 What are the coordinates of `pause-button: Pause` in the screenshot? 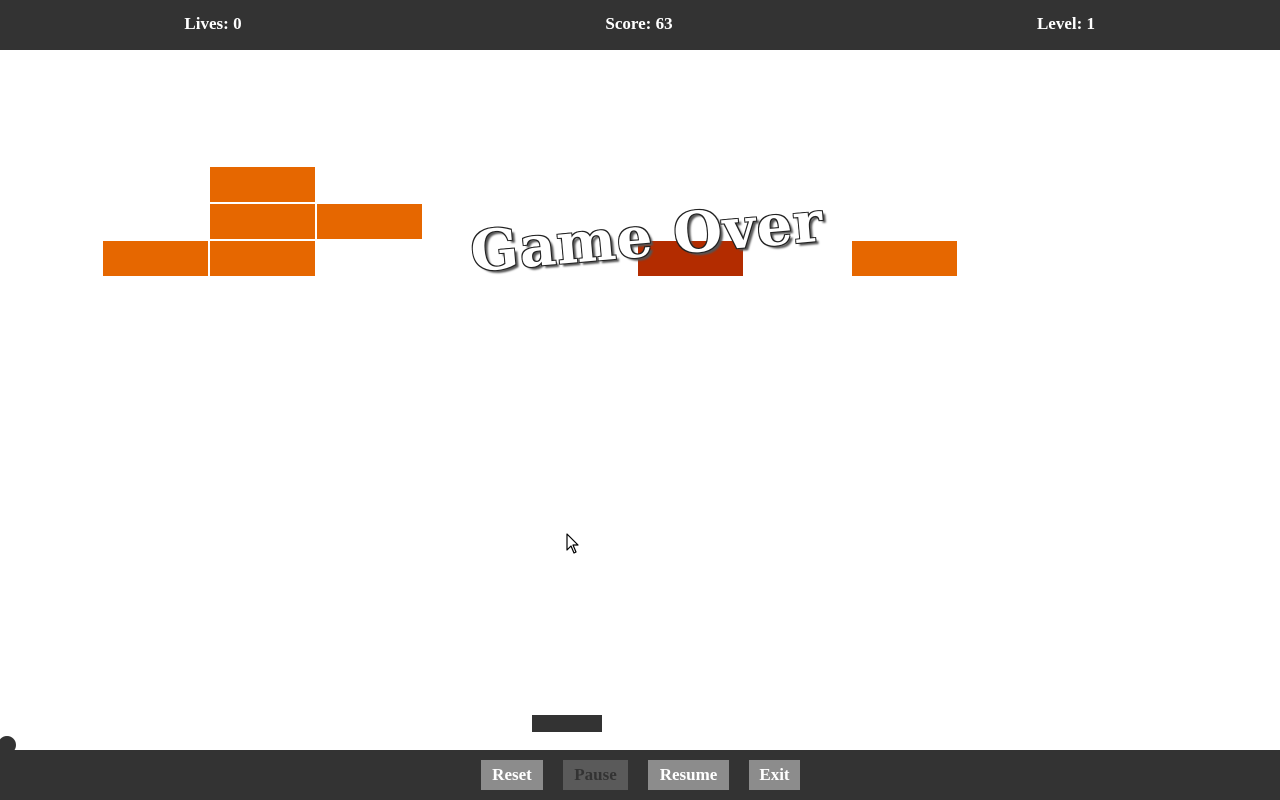 It's located at (595, 775).